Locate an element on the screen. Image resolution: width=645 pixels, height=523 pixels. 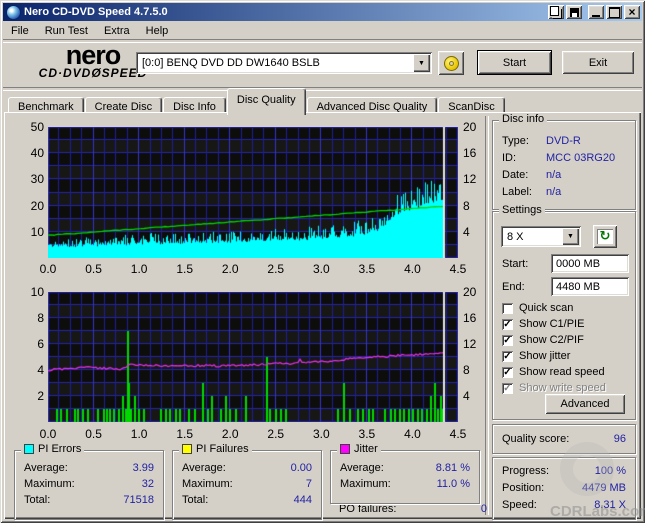
eject-disc-icon is located at coordinates (451, 63).